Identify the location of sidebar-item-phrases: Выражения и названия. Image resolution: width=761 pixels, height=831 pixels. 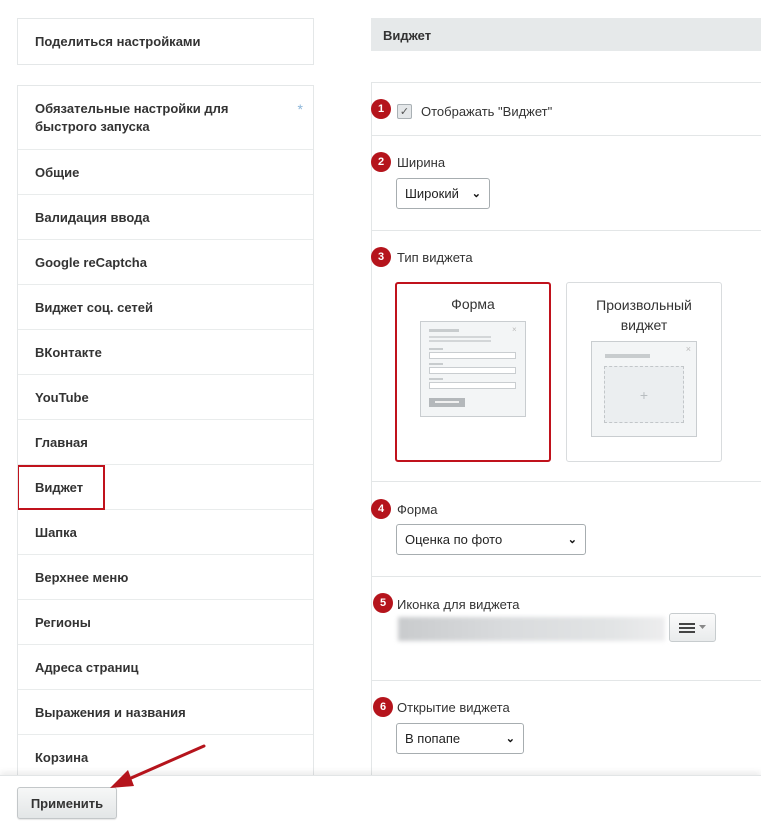
(165, 712).